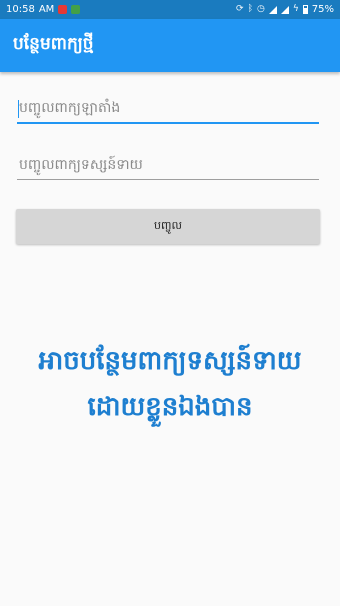 The image size is (340, 606). I want to click on status-right: ⟳ ᛒ ◷ ϟ 75%, so click(285, 9).